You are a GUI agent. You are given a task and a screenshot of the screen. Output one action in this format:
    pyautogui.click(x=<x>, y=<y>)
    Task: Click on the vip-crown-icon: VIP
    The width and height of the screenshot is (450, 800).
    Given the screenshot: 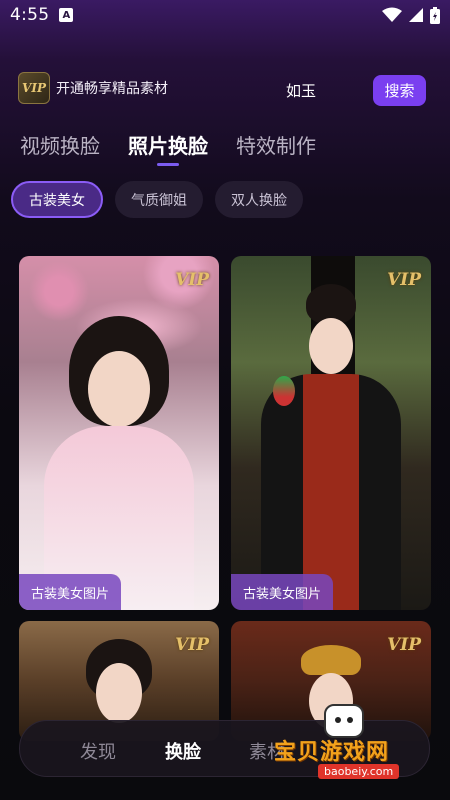 What is the action you would take?
    pyautogui.click(x=34, y=88)
    